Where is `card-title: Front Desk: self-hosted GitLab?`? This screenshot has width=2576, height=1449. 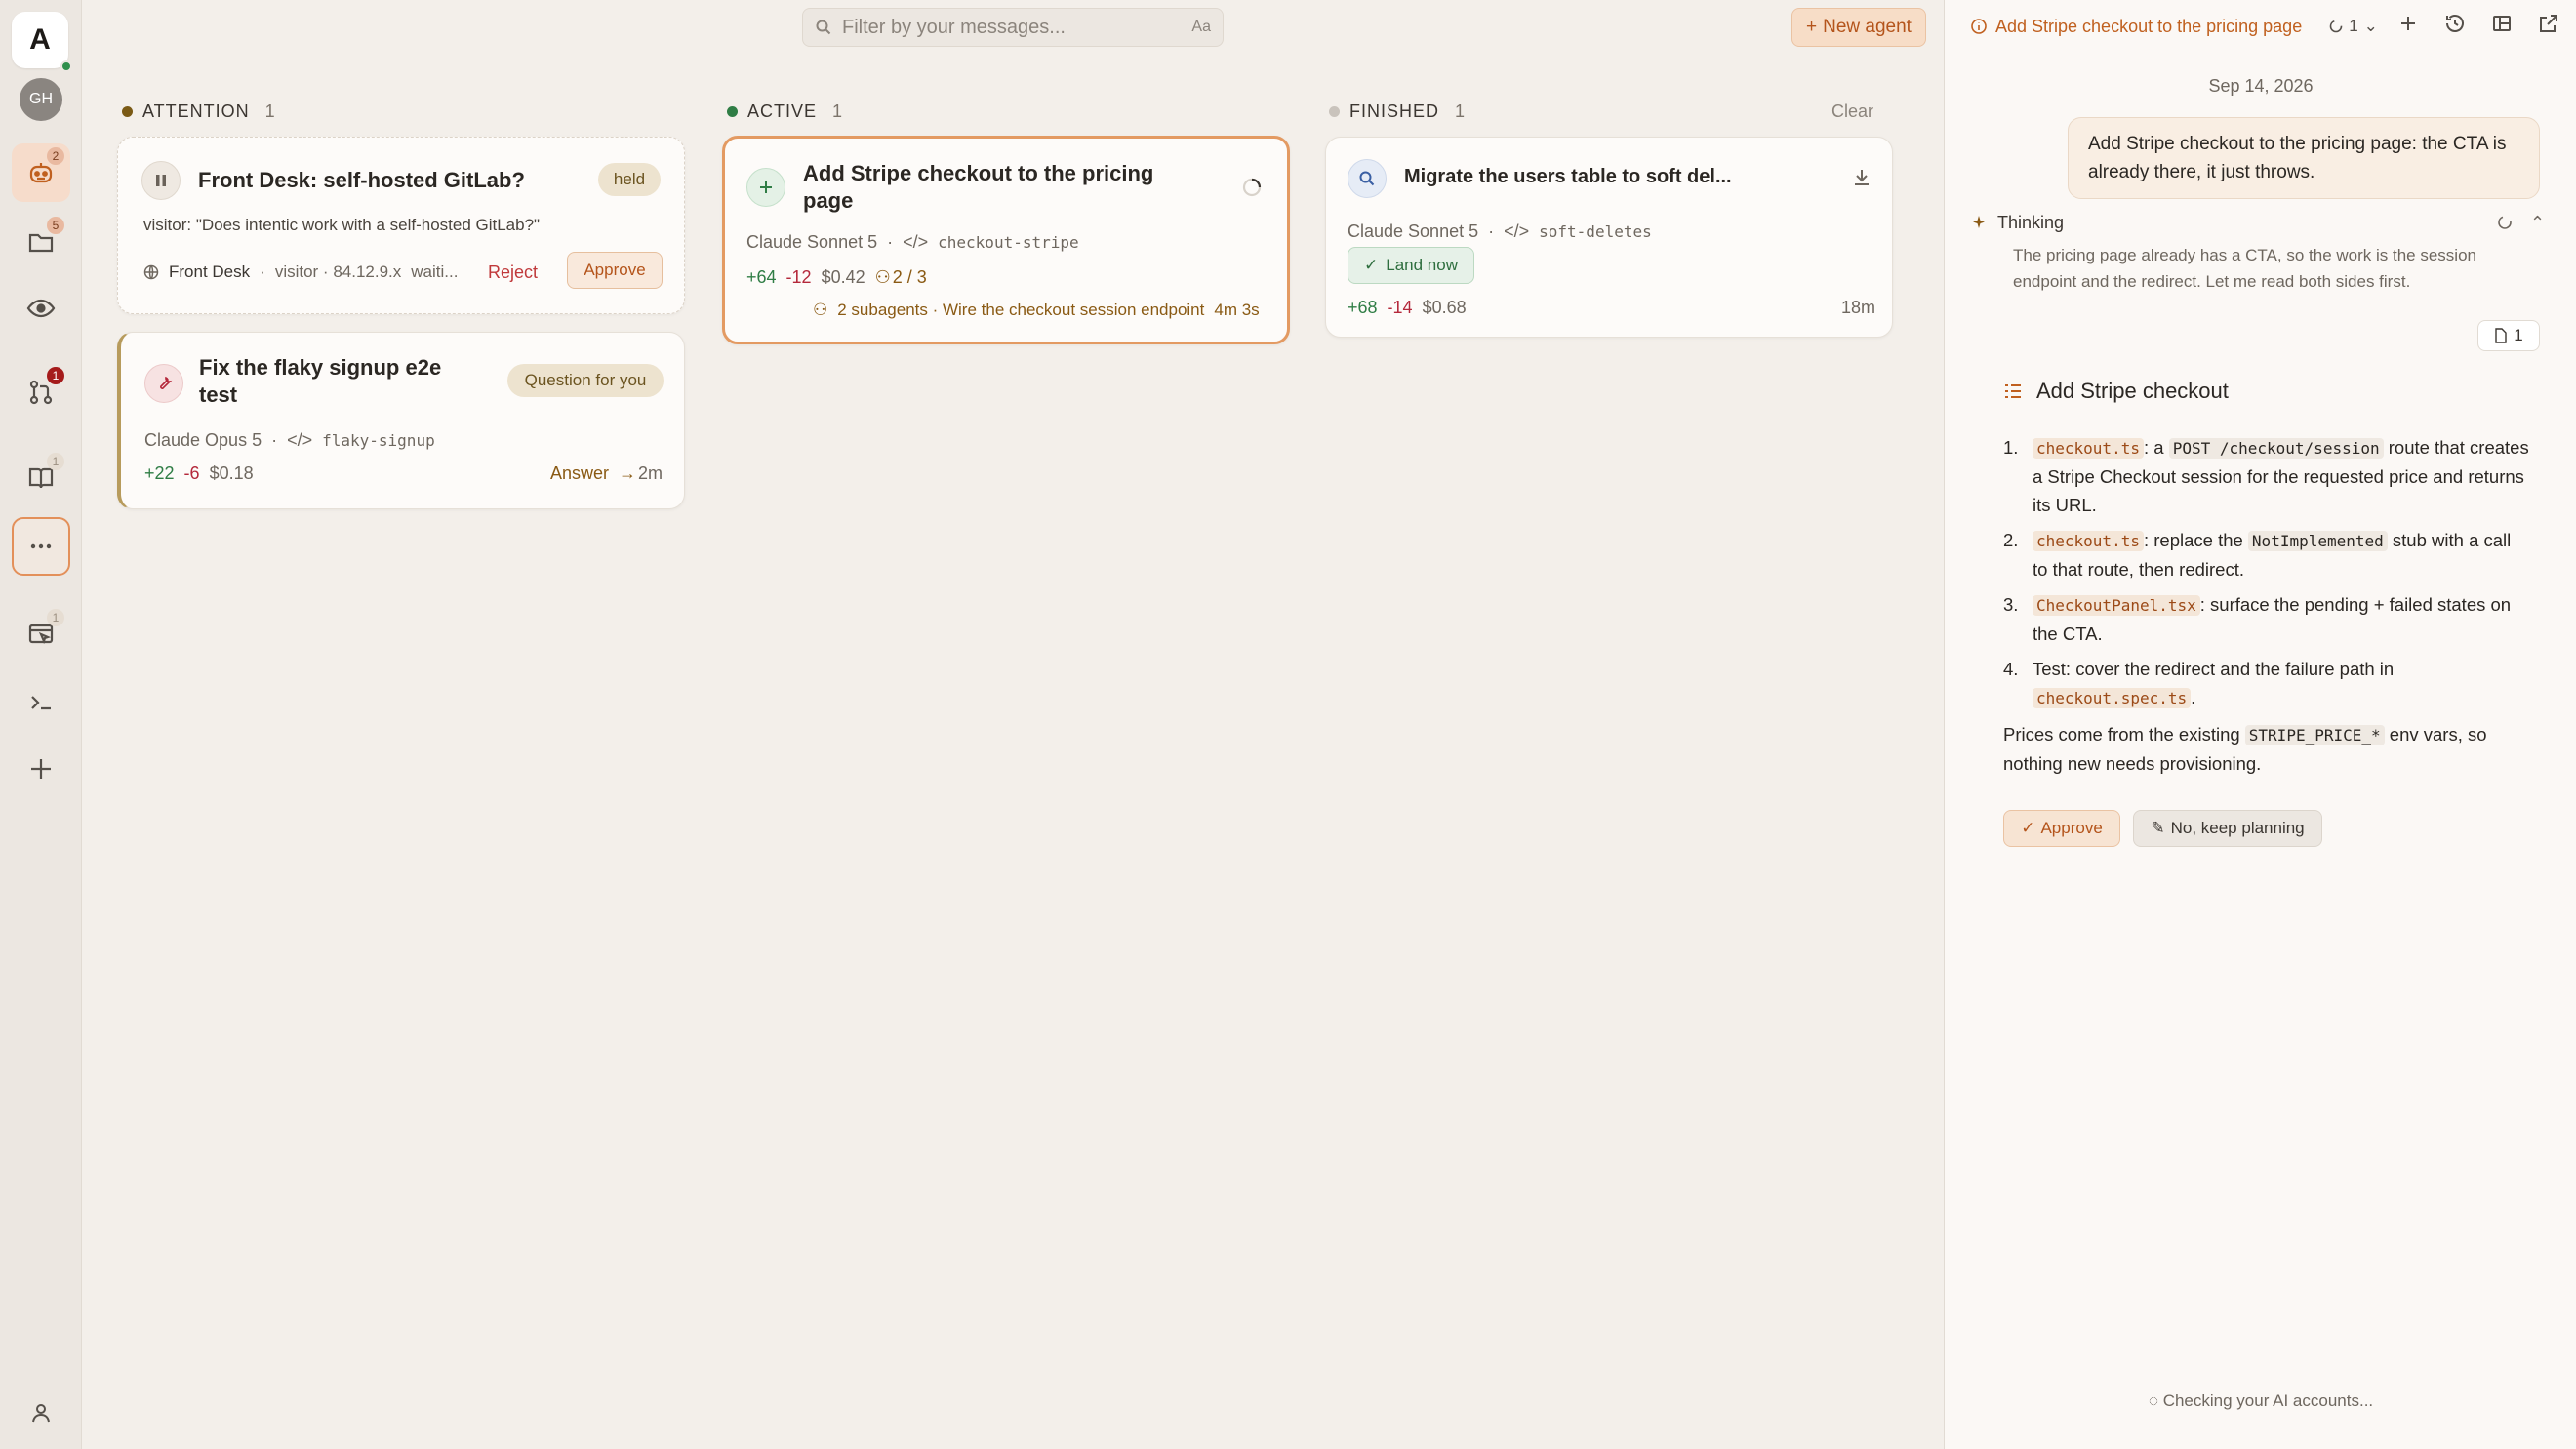
card-title: Front Desk: self-hosted GitLab? is located at coordinates (361, 180).